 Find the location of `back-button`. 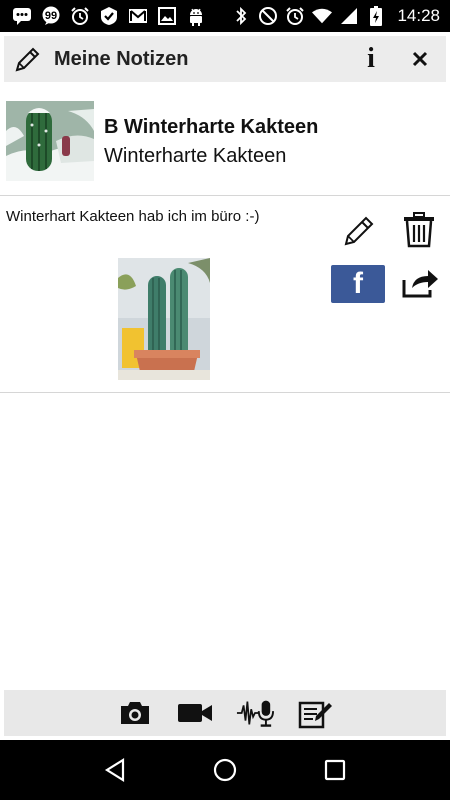

back-button is located at coordinates (115, 770).